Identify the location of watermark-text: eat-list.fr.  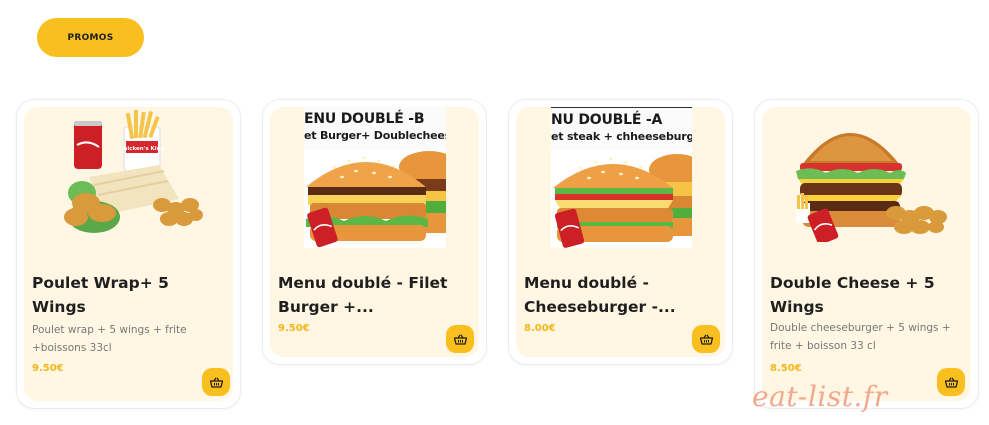
(820, 396).